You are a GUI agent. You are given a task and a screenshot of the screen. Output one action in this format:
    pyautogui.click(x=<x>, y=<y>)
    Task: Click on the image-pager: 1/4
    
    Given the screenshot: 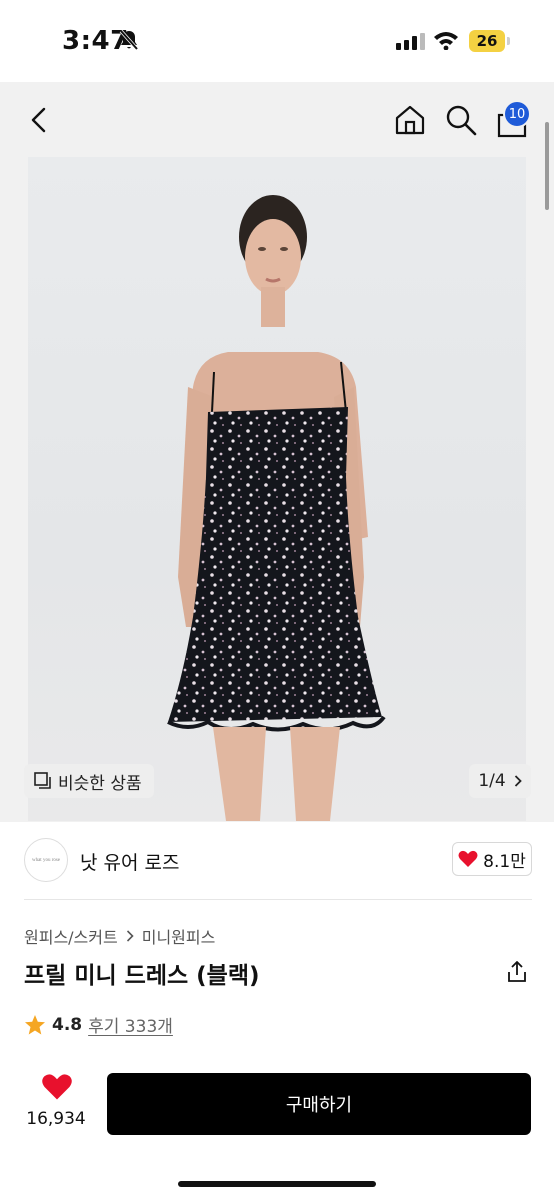 What is the action you would take?
    pyautogui.click(x=500, y=781)
    